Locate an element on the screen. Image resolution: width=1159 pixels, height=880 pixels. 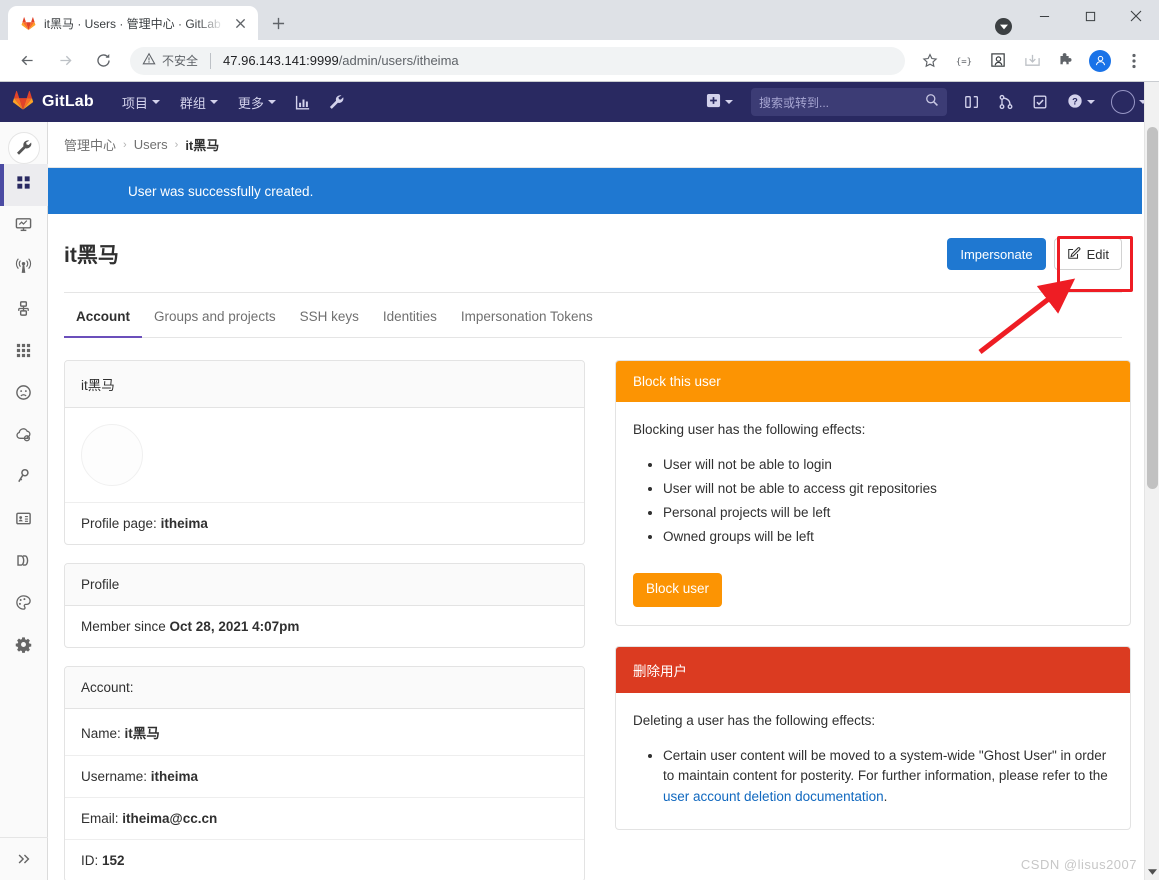
account-username-label: Username: is located at coordinates (114, 776).